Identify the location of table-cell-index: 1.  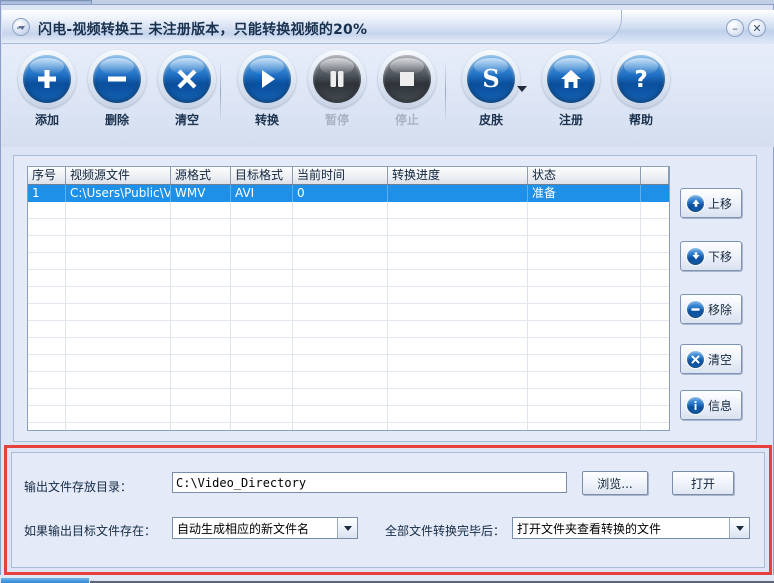
(47, 193).